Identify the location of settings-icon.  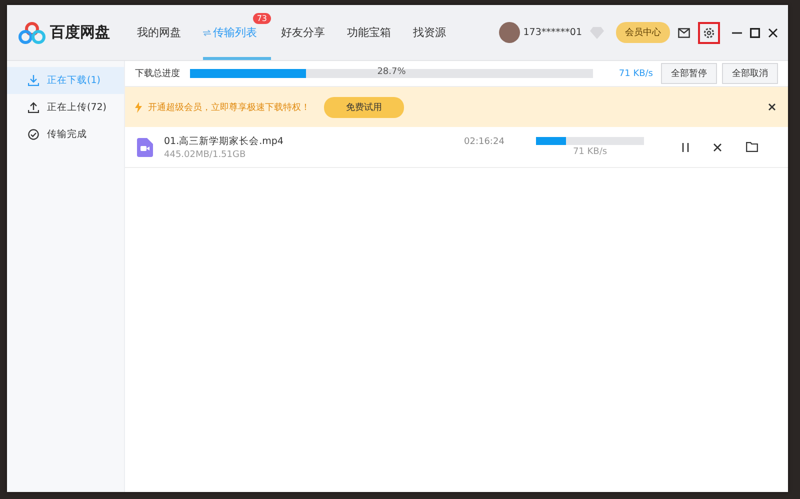
(709, 32).